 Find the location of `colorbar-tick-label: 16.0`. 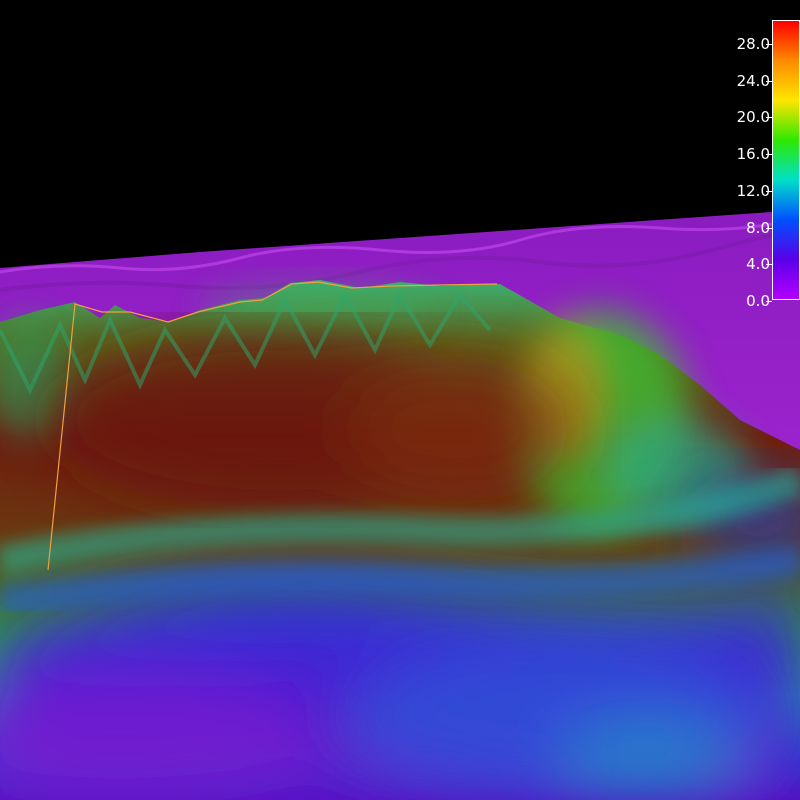

colorbar-tick-label: 16.0 is located at coordinates (753, 154).